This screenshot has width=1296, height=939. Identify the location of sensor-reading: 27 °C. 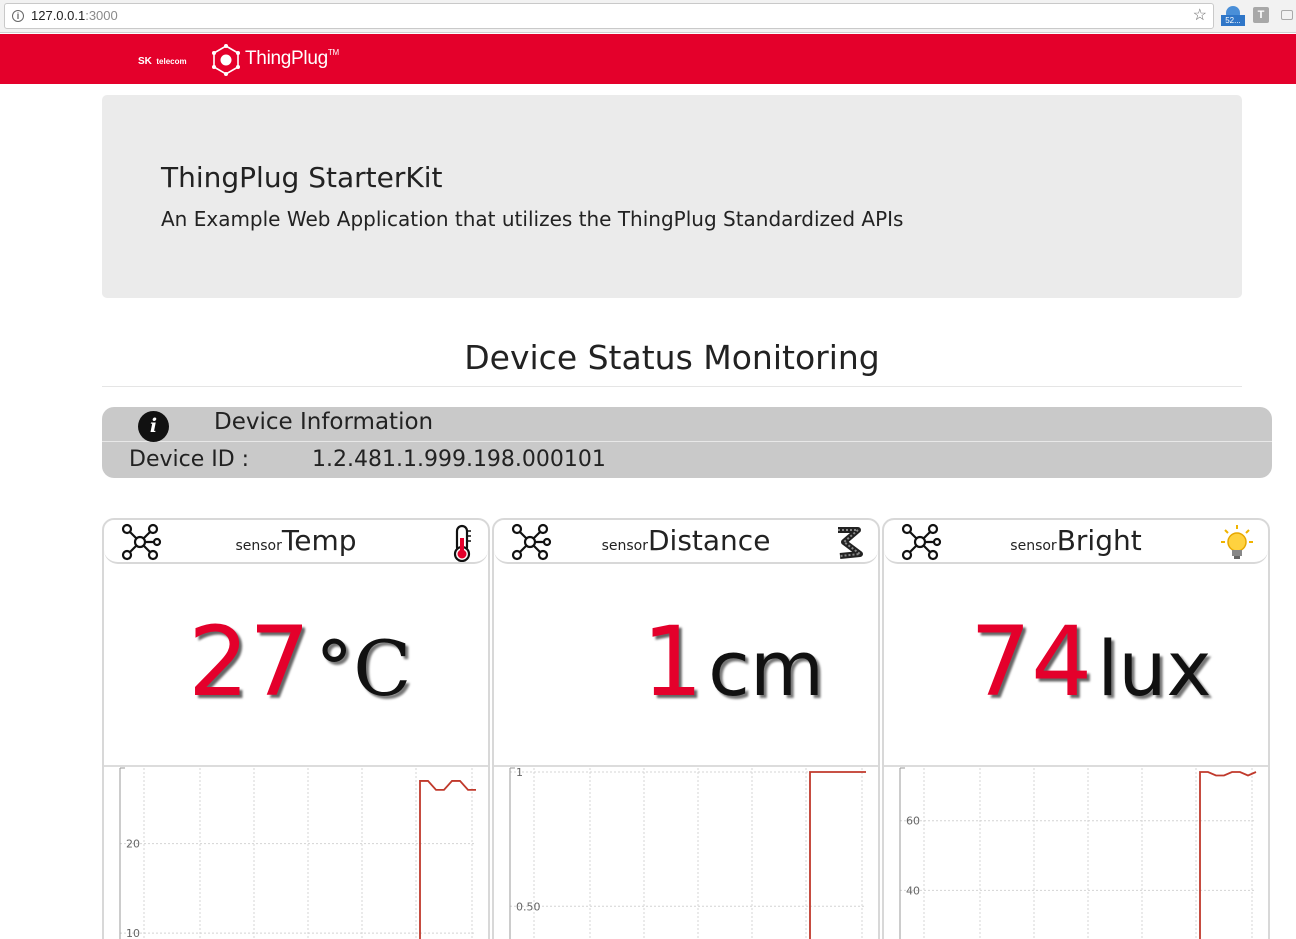
(299, 662).